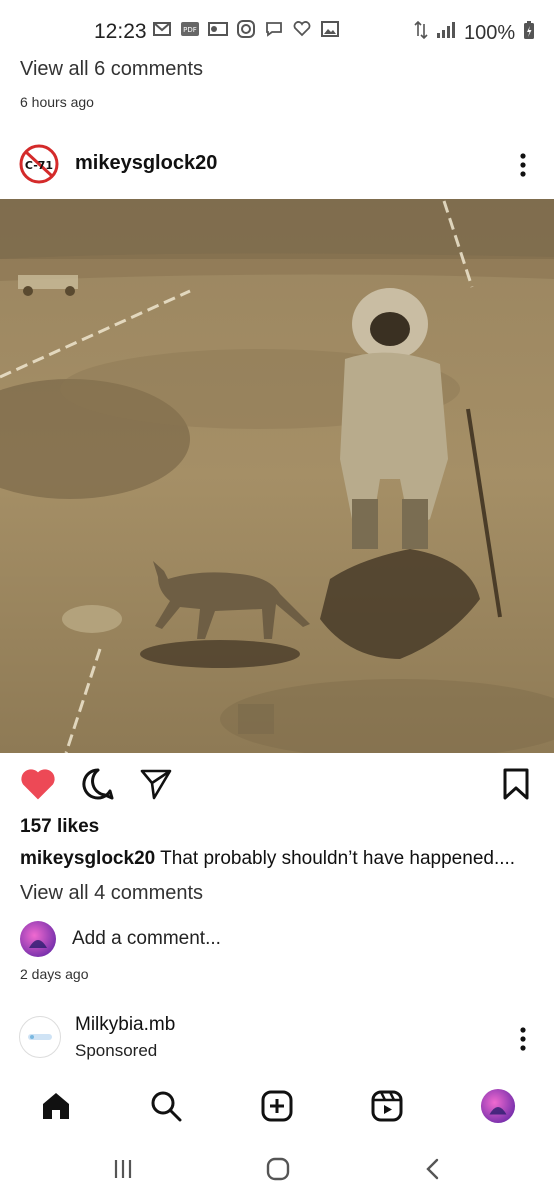 The image size is (554, 1200). I want to click on heart-notification-icon, so click(302, 29).